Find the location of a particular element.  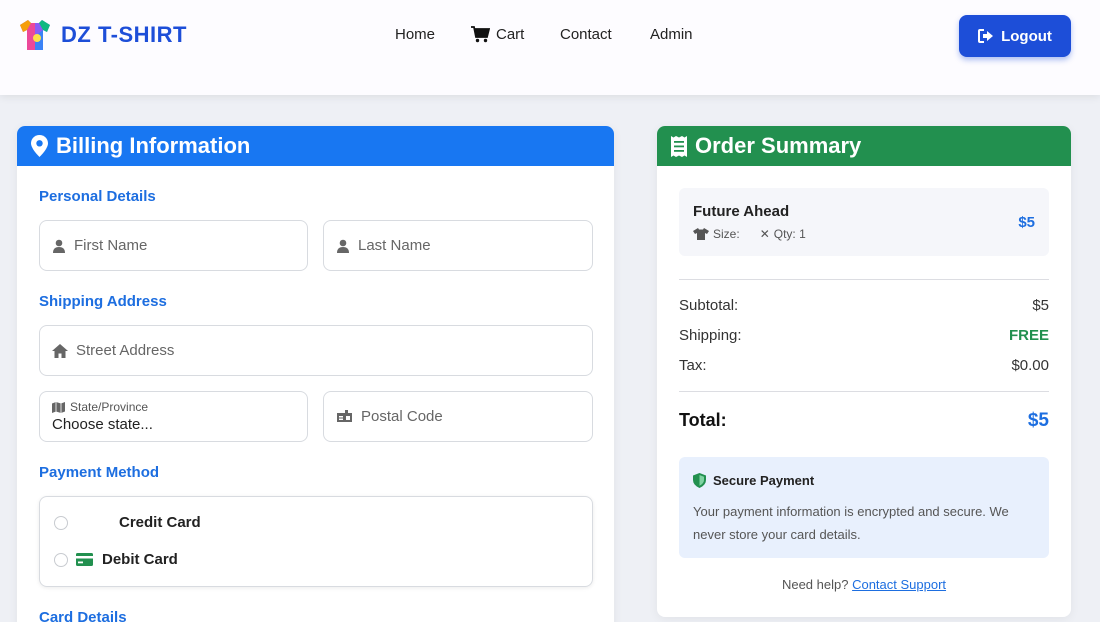

payment-method-title: Payment Method is located at coordinates (99, 472).